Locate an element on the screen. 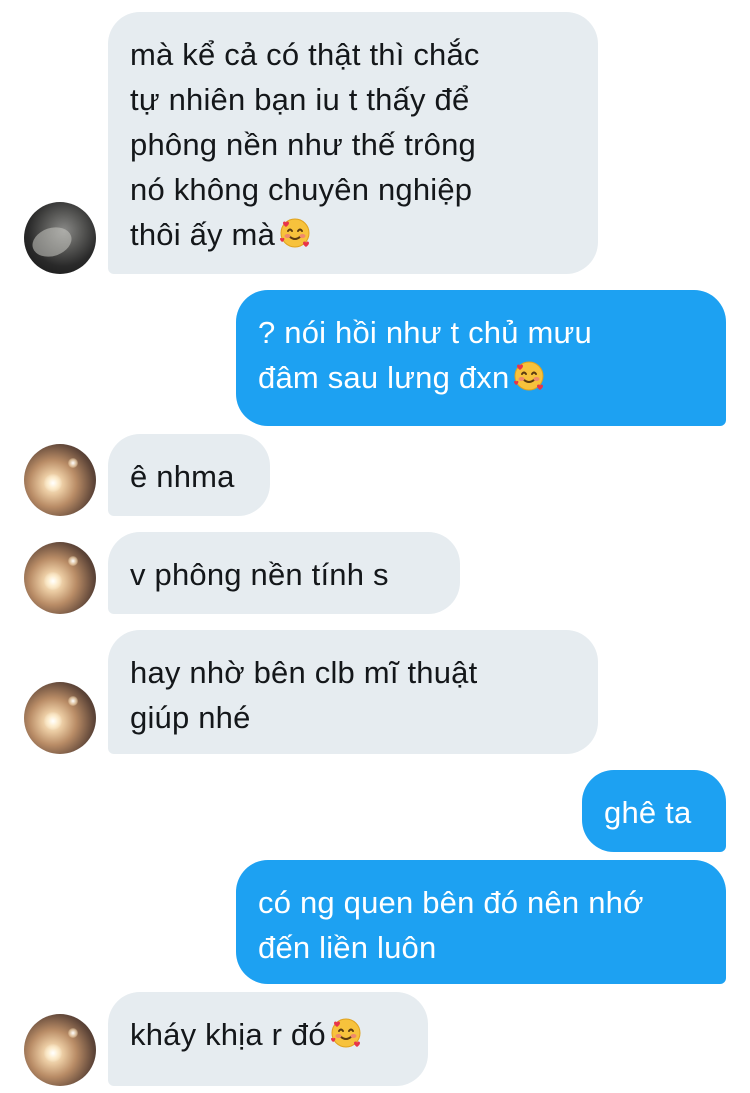 The width and height of the screenshot is (750, 1093). message-text: v phông nền tính s is located at coordinates (259, 574).